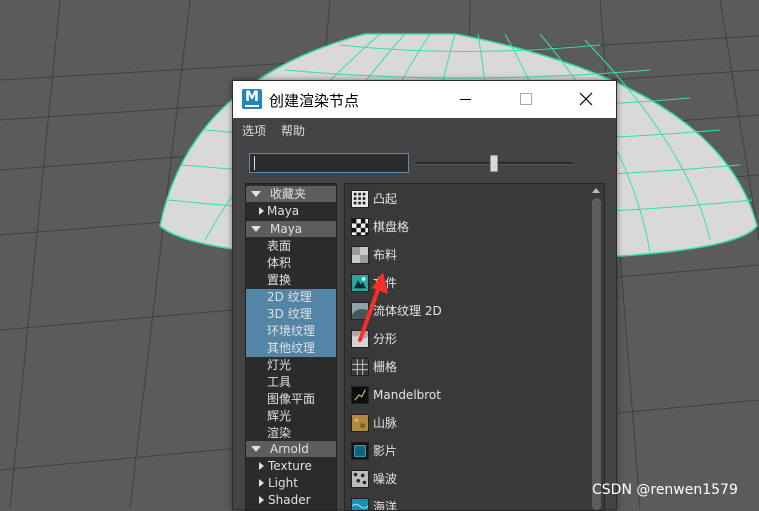 The width and height of the screenshot is (759, 511). I want to click on node-item: Mandelbrot, so click(466, 395).